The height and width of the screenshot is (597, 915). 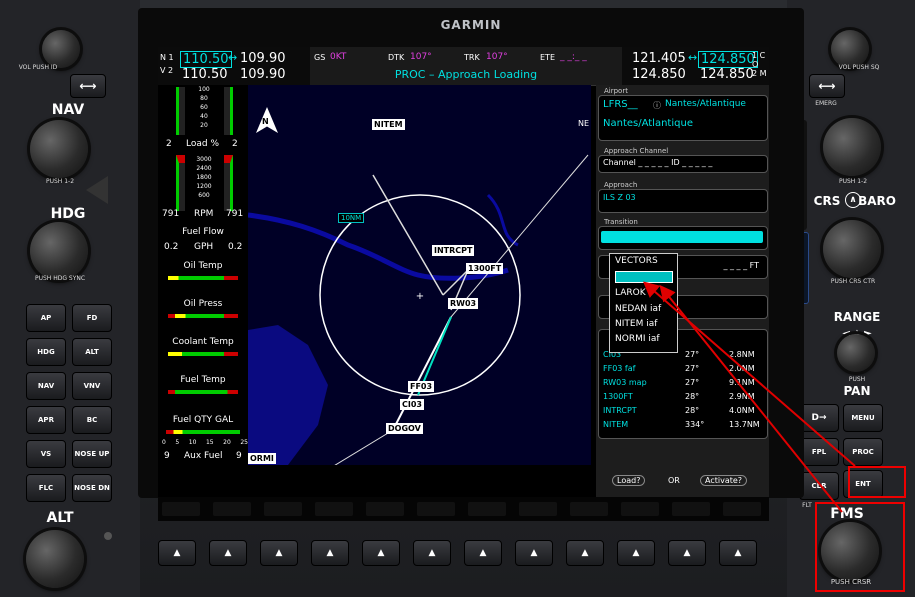 What do you see at coordinates (645, 340) in the screenshot?
I see `transition-option-normi: NORMI iaf` at bounding box center [645, 340].